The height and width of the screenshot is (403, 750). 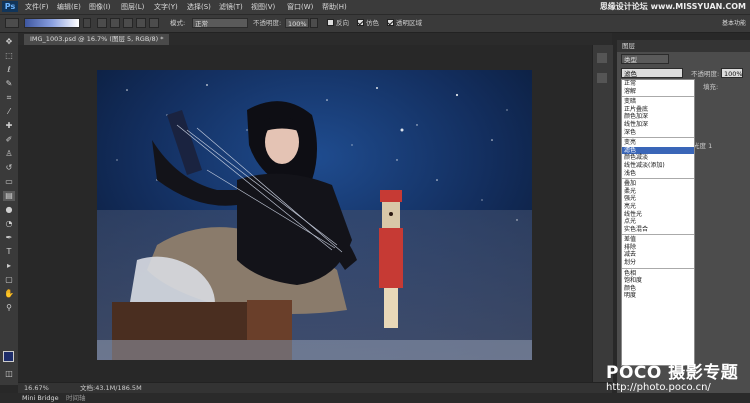 What do you see at coordinates (76, 398) in the screenshot?
I see `tab-timeline: 时间轴` at bounding box center [76, 398].